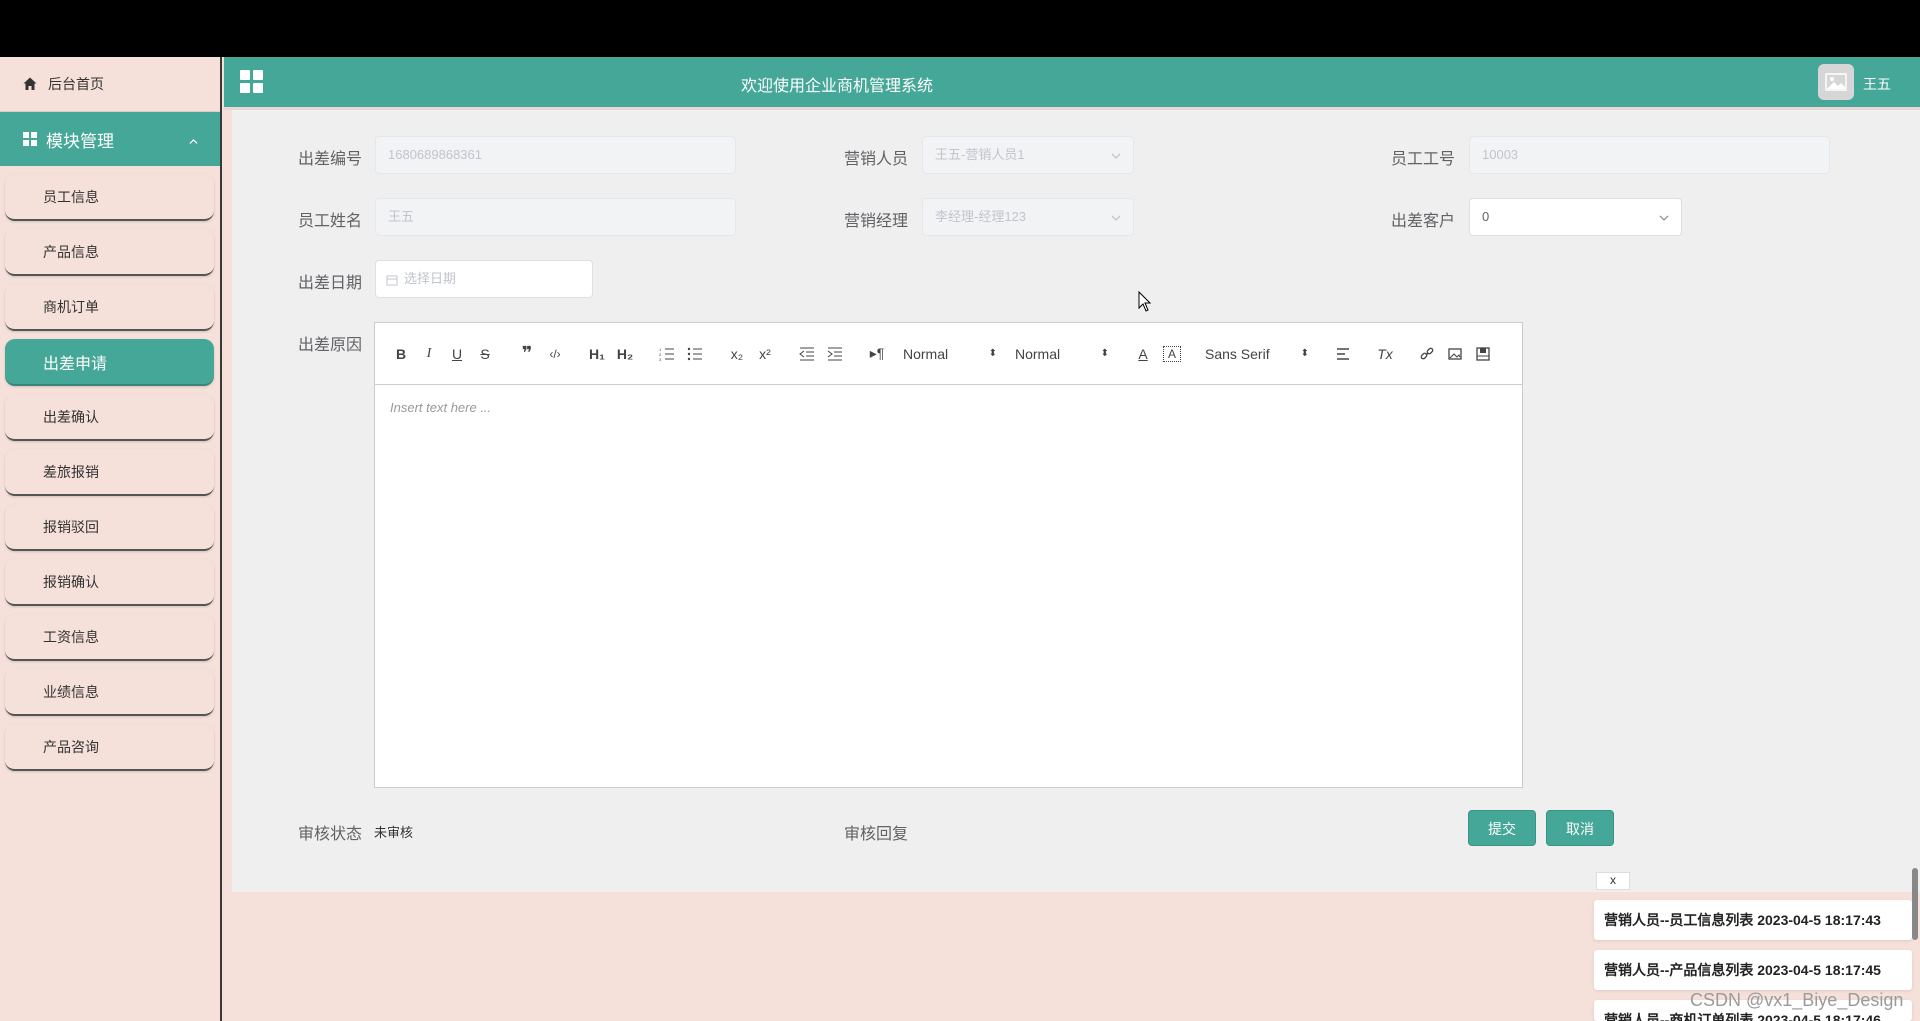 The width and height of the screenshot is (1920, 1021). I want to click on notification-item: 营销人员--产品信息列表 2023-04-5 18:17:45, so click(1753, 970).